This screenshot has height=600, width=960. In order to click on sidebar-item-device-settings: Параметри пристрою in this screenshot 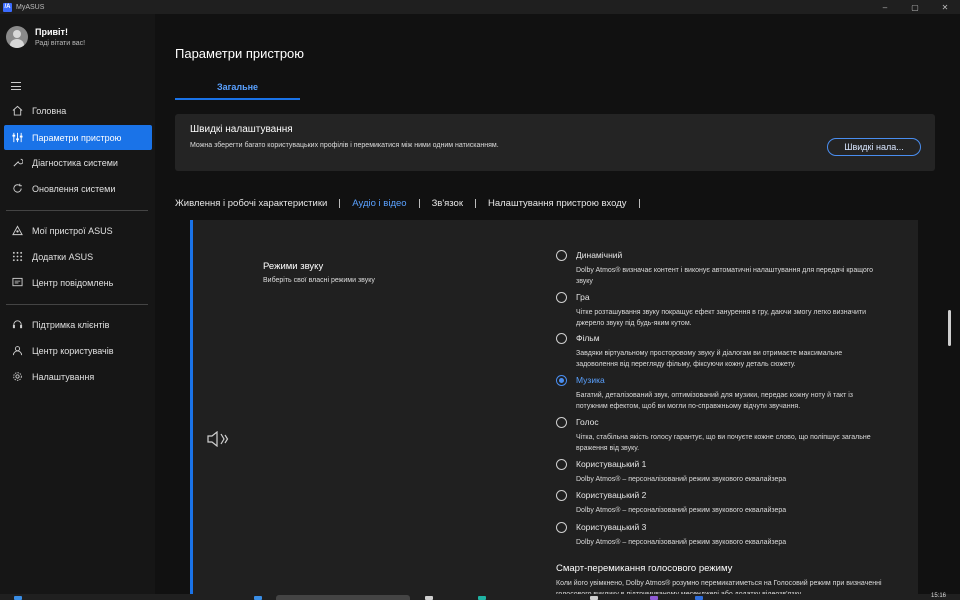, I will do `click(78, 137)`.